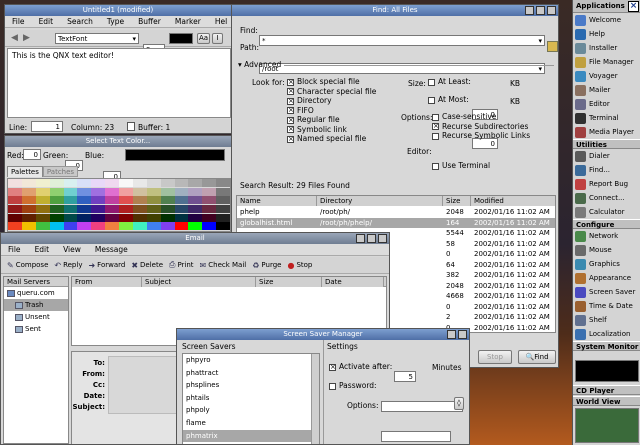  Describe the element at coordinates (395, 10) in the screenshot. I see `find-titlebar: Find: All Files` at that location.